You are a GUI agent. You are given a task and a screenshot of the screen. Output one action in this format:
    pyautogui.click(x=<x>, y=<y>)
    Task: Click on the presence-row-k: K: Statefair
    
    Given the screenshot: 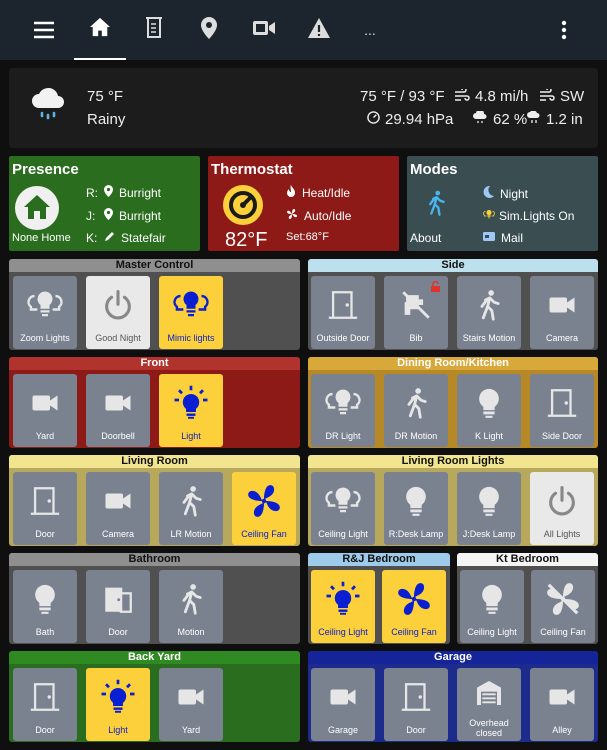 What is the action you would take?
    pyautogui.click(x=126, y=238)
    